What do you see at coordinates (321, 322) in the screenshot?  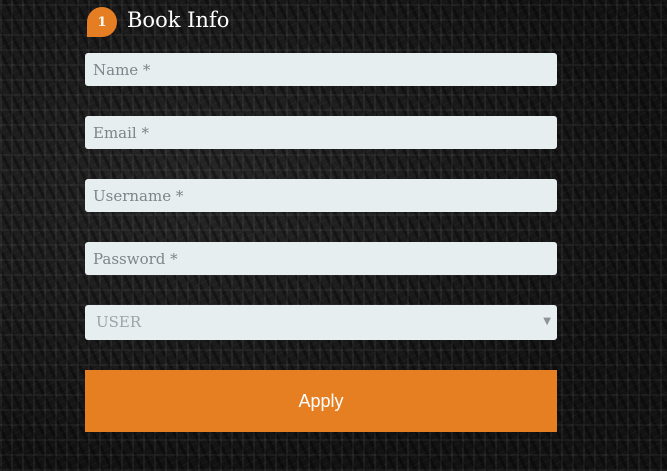 I see `role-select: USER ▼` at bounding box center [321, 322].